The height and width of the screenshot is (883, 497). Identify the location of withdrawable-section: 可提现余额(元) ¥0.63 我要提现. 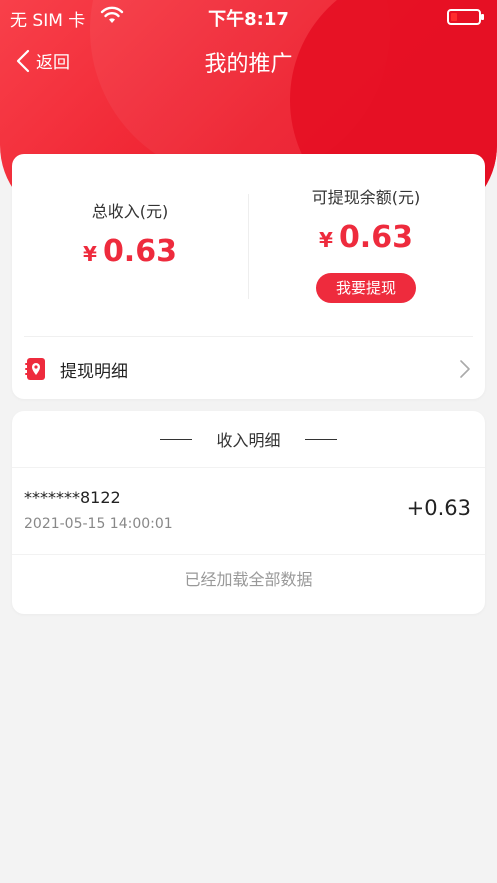
(366, 244).